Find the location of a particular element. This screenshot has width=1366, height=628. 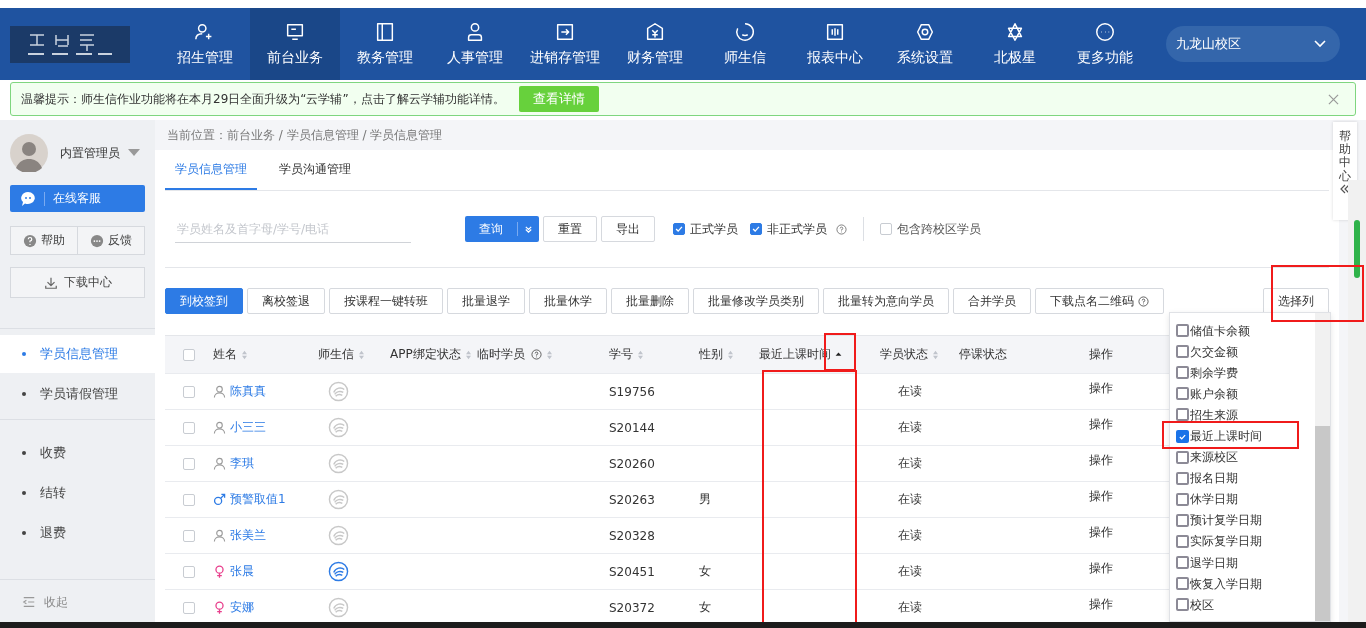

column-header: 师生信 is located at coordinates (336, 354).